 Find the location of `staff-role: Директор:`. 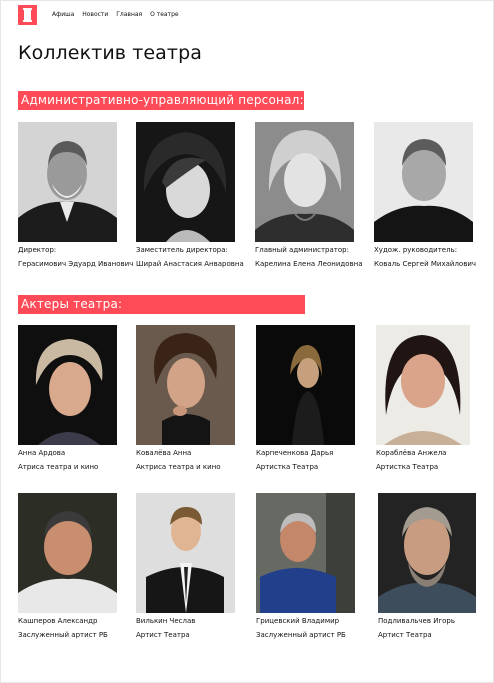

staff-role: Директор: is located at coordinates (37, 250).